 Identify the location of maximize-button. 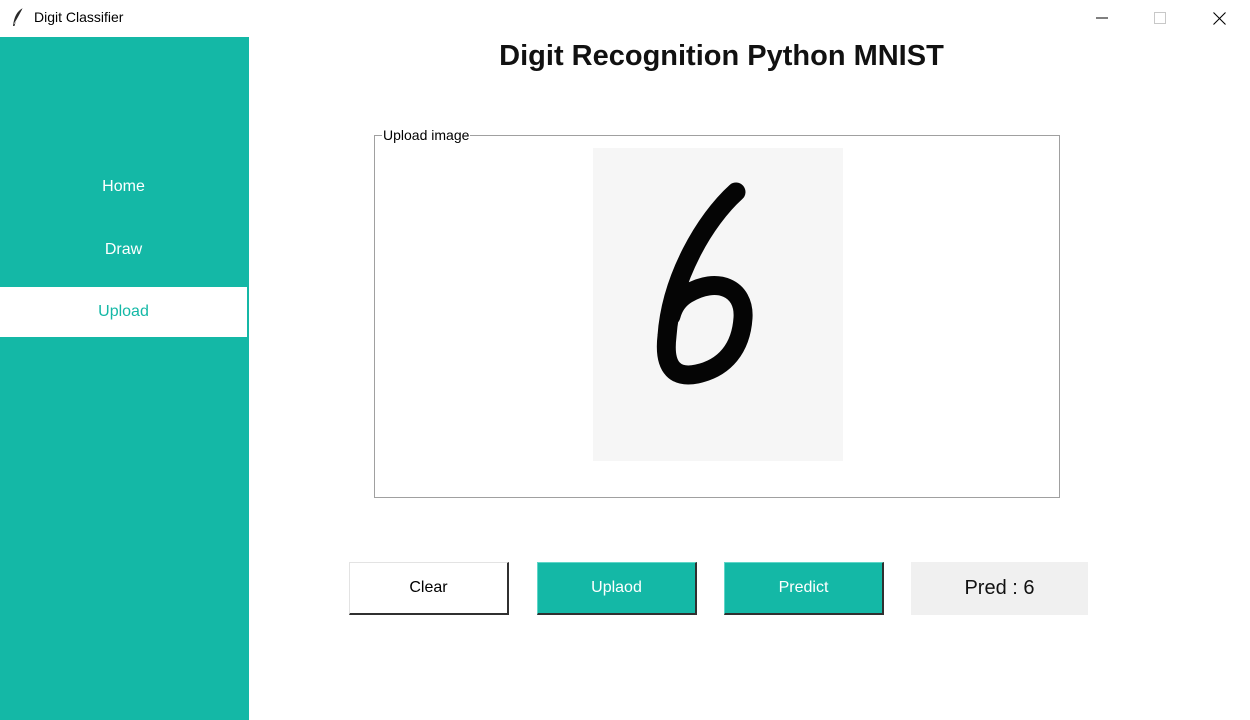
(1160, 18).